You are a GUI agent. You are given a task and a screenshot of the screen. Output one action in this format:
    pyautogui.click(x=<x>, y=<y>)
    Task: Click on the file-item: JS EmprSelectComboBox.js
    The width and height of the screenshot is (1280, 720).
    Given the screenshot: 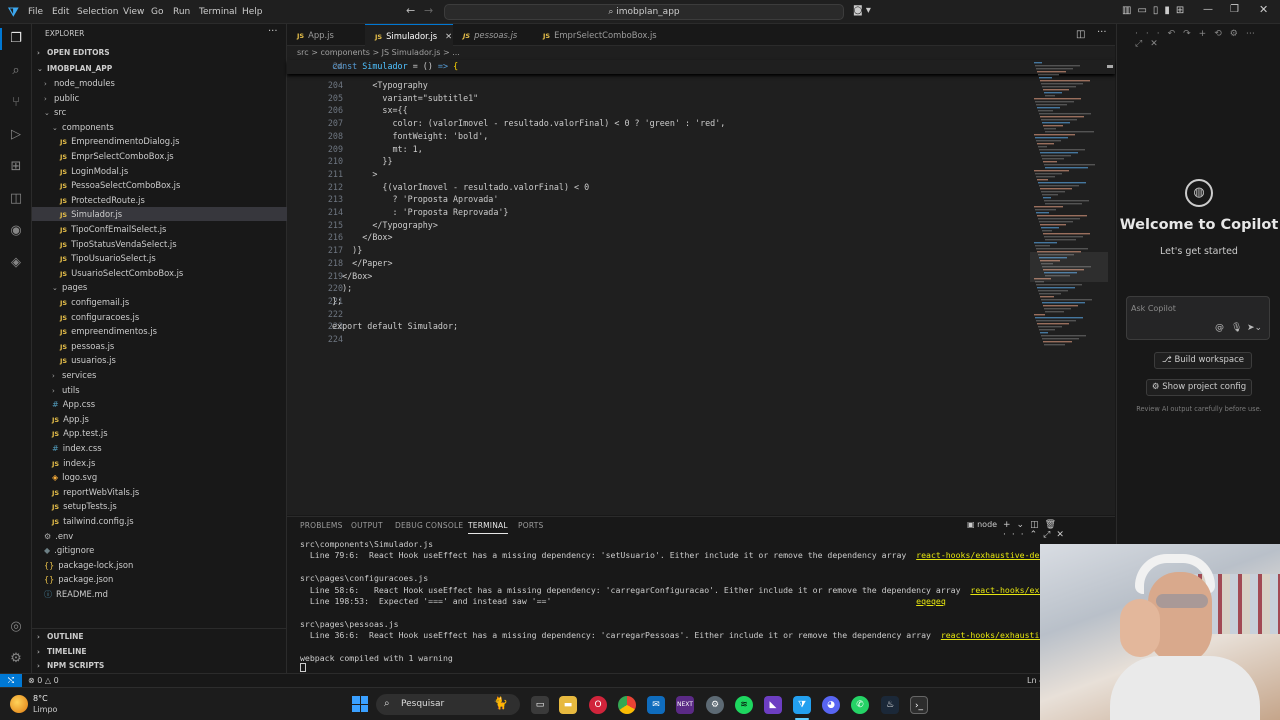 What is the action you would take?
    pyautogui.click(x=159, y=156)
    